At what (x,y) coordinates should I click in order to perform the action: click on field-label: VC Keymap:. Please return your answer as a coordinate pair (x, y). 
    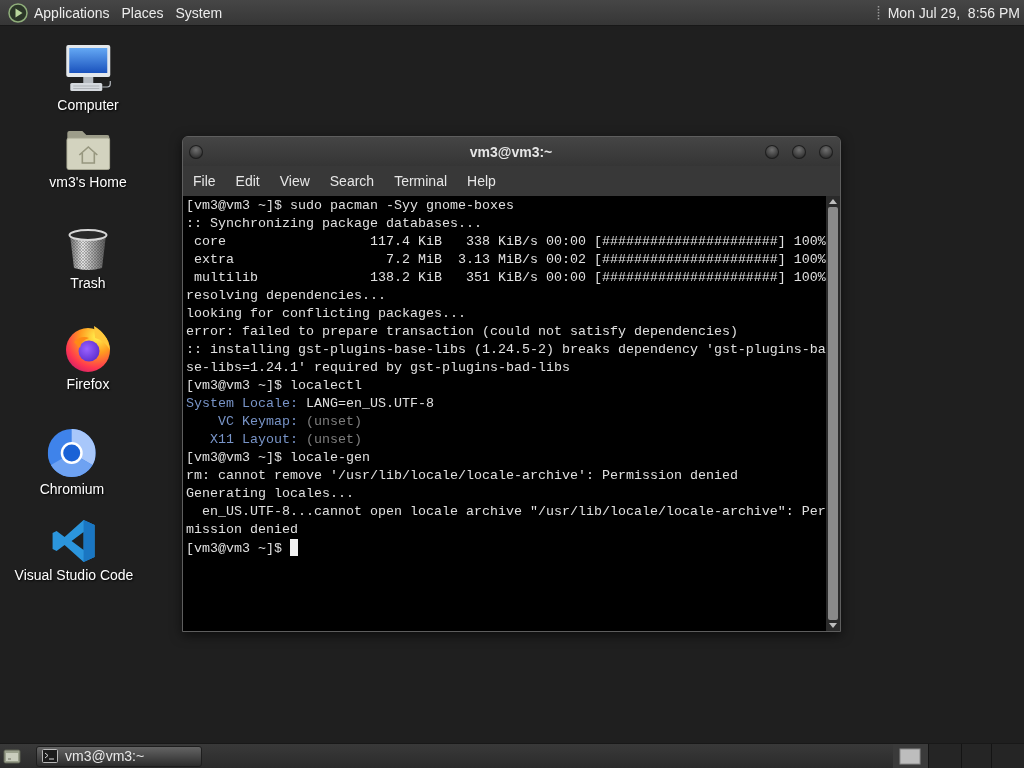
    Looking at the image, I should click on (258, 421).